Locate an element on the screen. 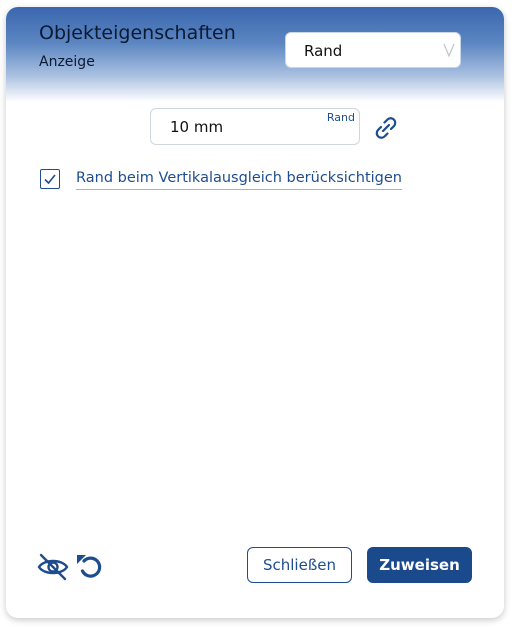 The image size is (512, 627). dialog-subtitle: Anzeige is located at coordinates (67, 62).